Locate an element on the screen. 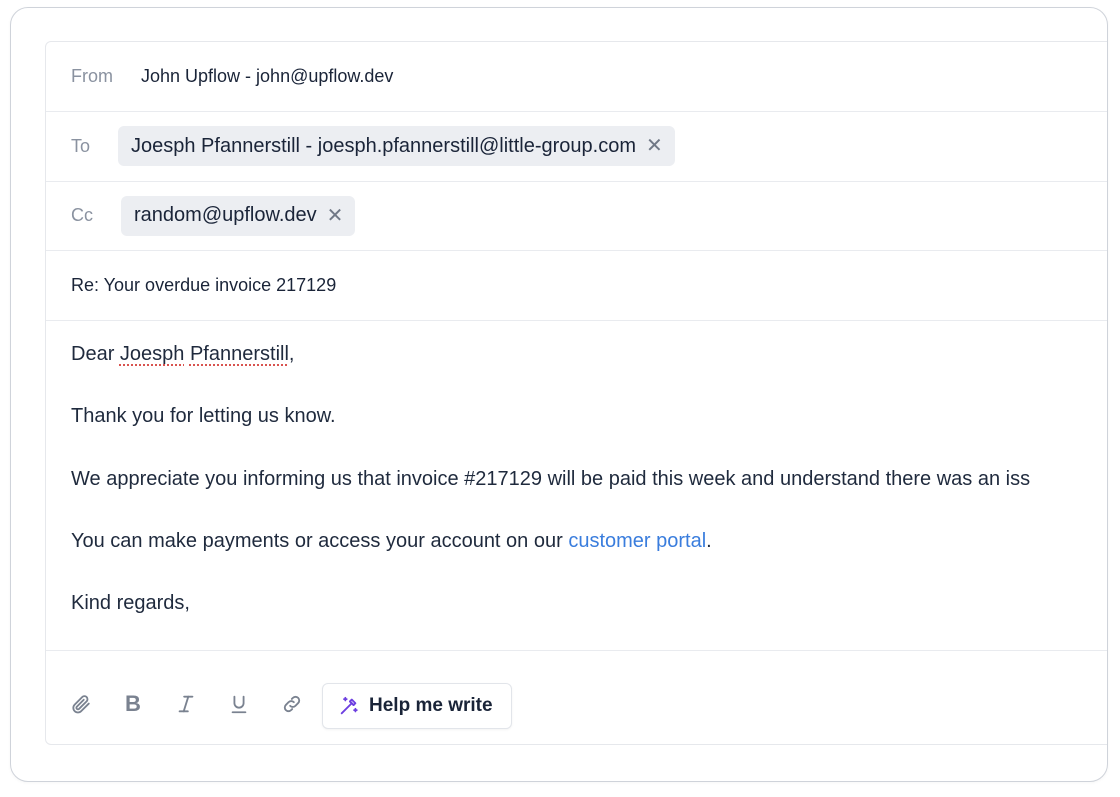  cc-recipient-text: random@upflow.dev is located at coordinates (225, 215).